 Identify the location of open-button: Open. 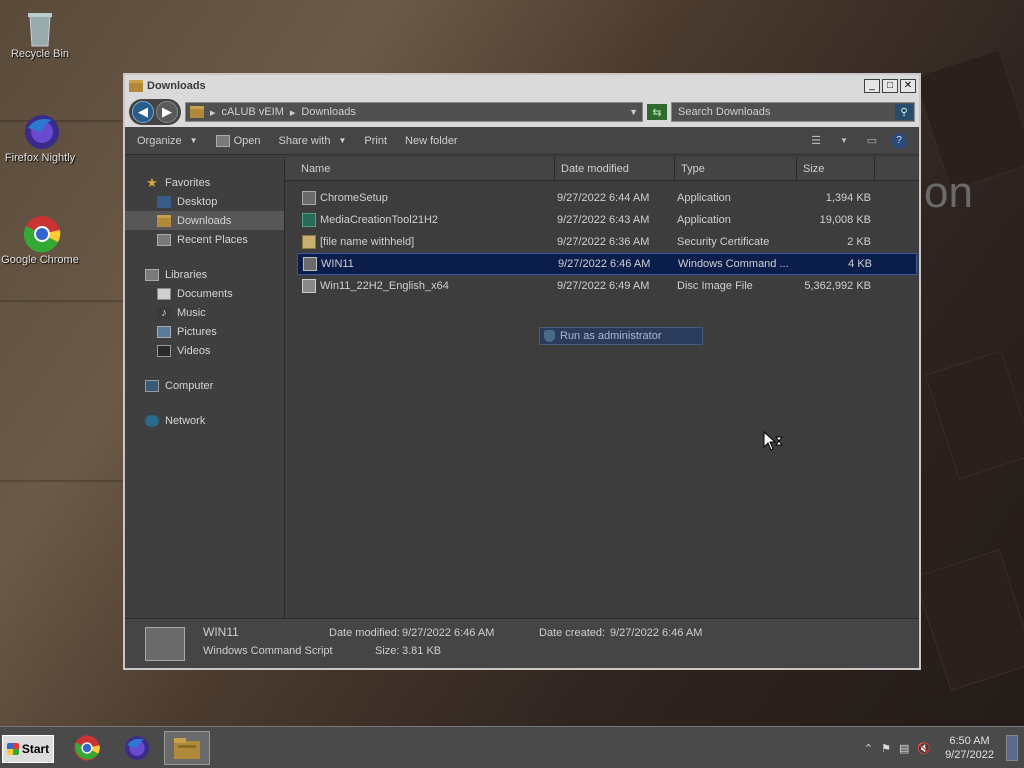
(237, 140).